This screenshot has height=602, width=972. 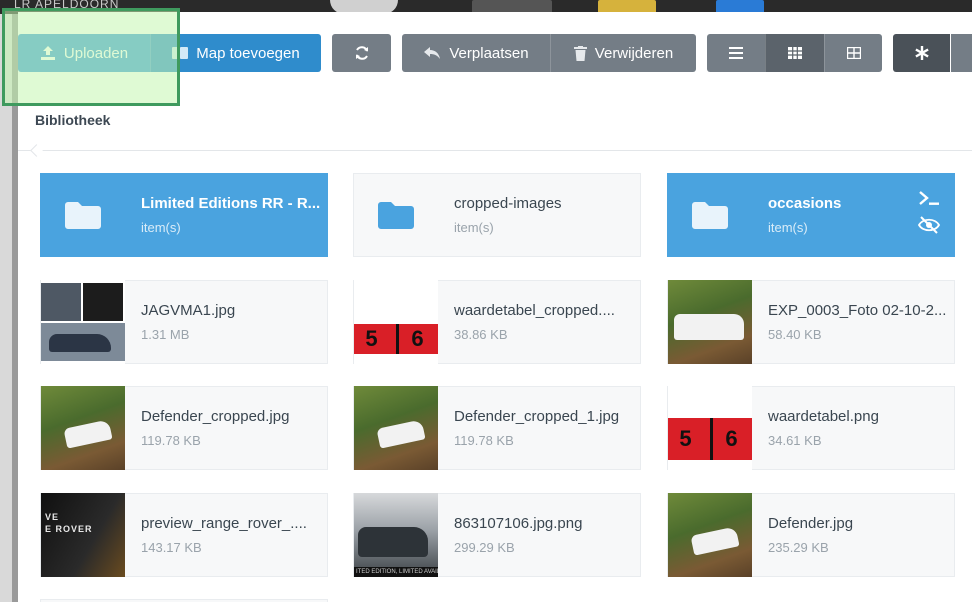 What do you see at coordinates (811, 428) in the screenshot?
I see `file-card: 5 6 waardetabel.png 34.61 KB` at bounding box center [811, 428].